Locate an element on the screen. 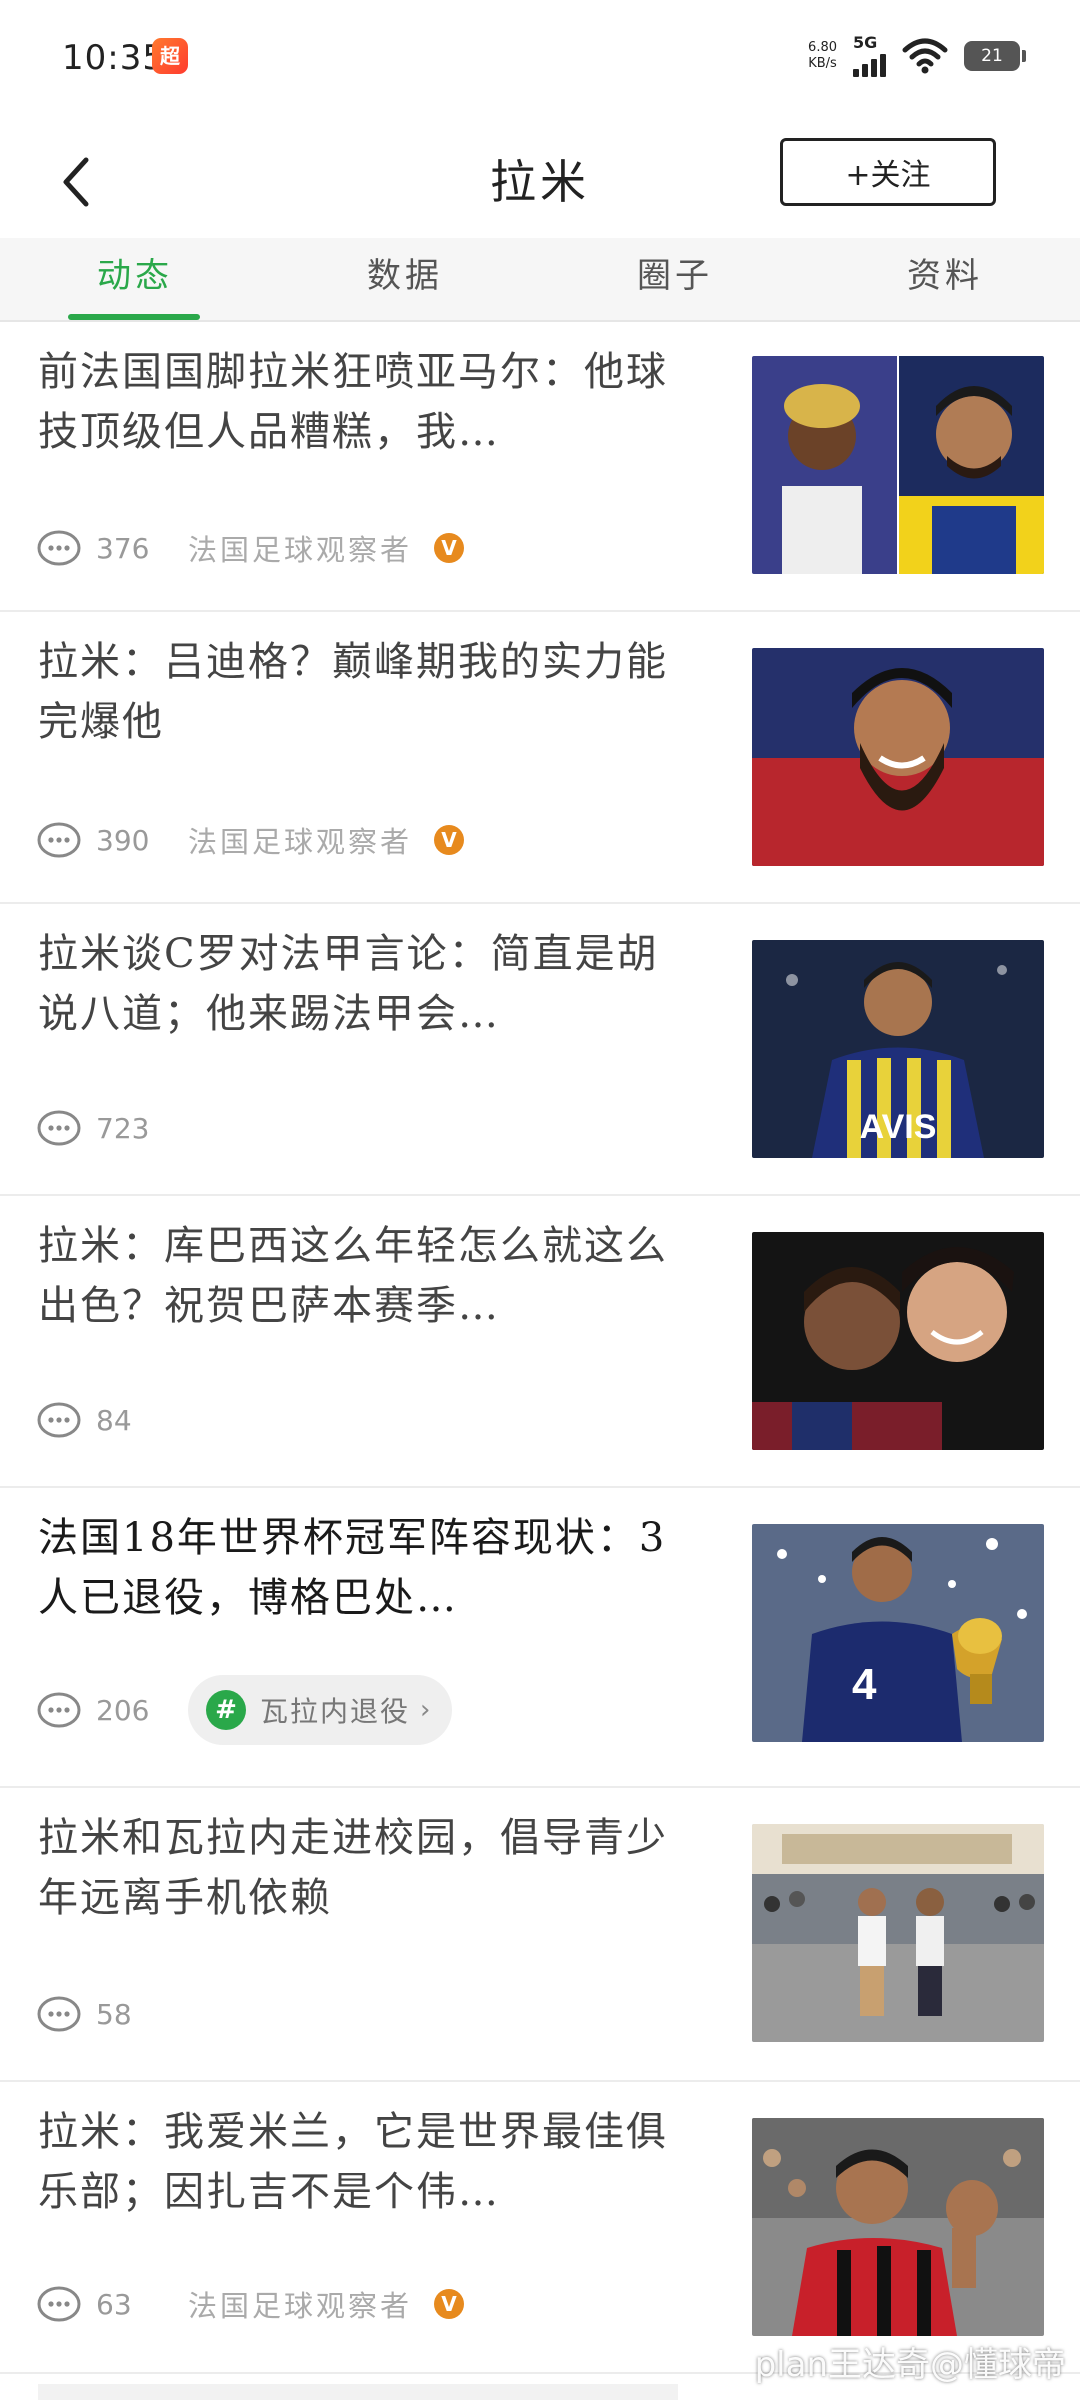 The width and height of the screenshot is (1080, 2400). news-thumbnail: 4 is located at coordinates (898, 1633).